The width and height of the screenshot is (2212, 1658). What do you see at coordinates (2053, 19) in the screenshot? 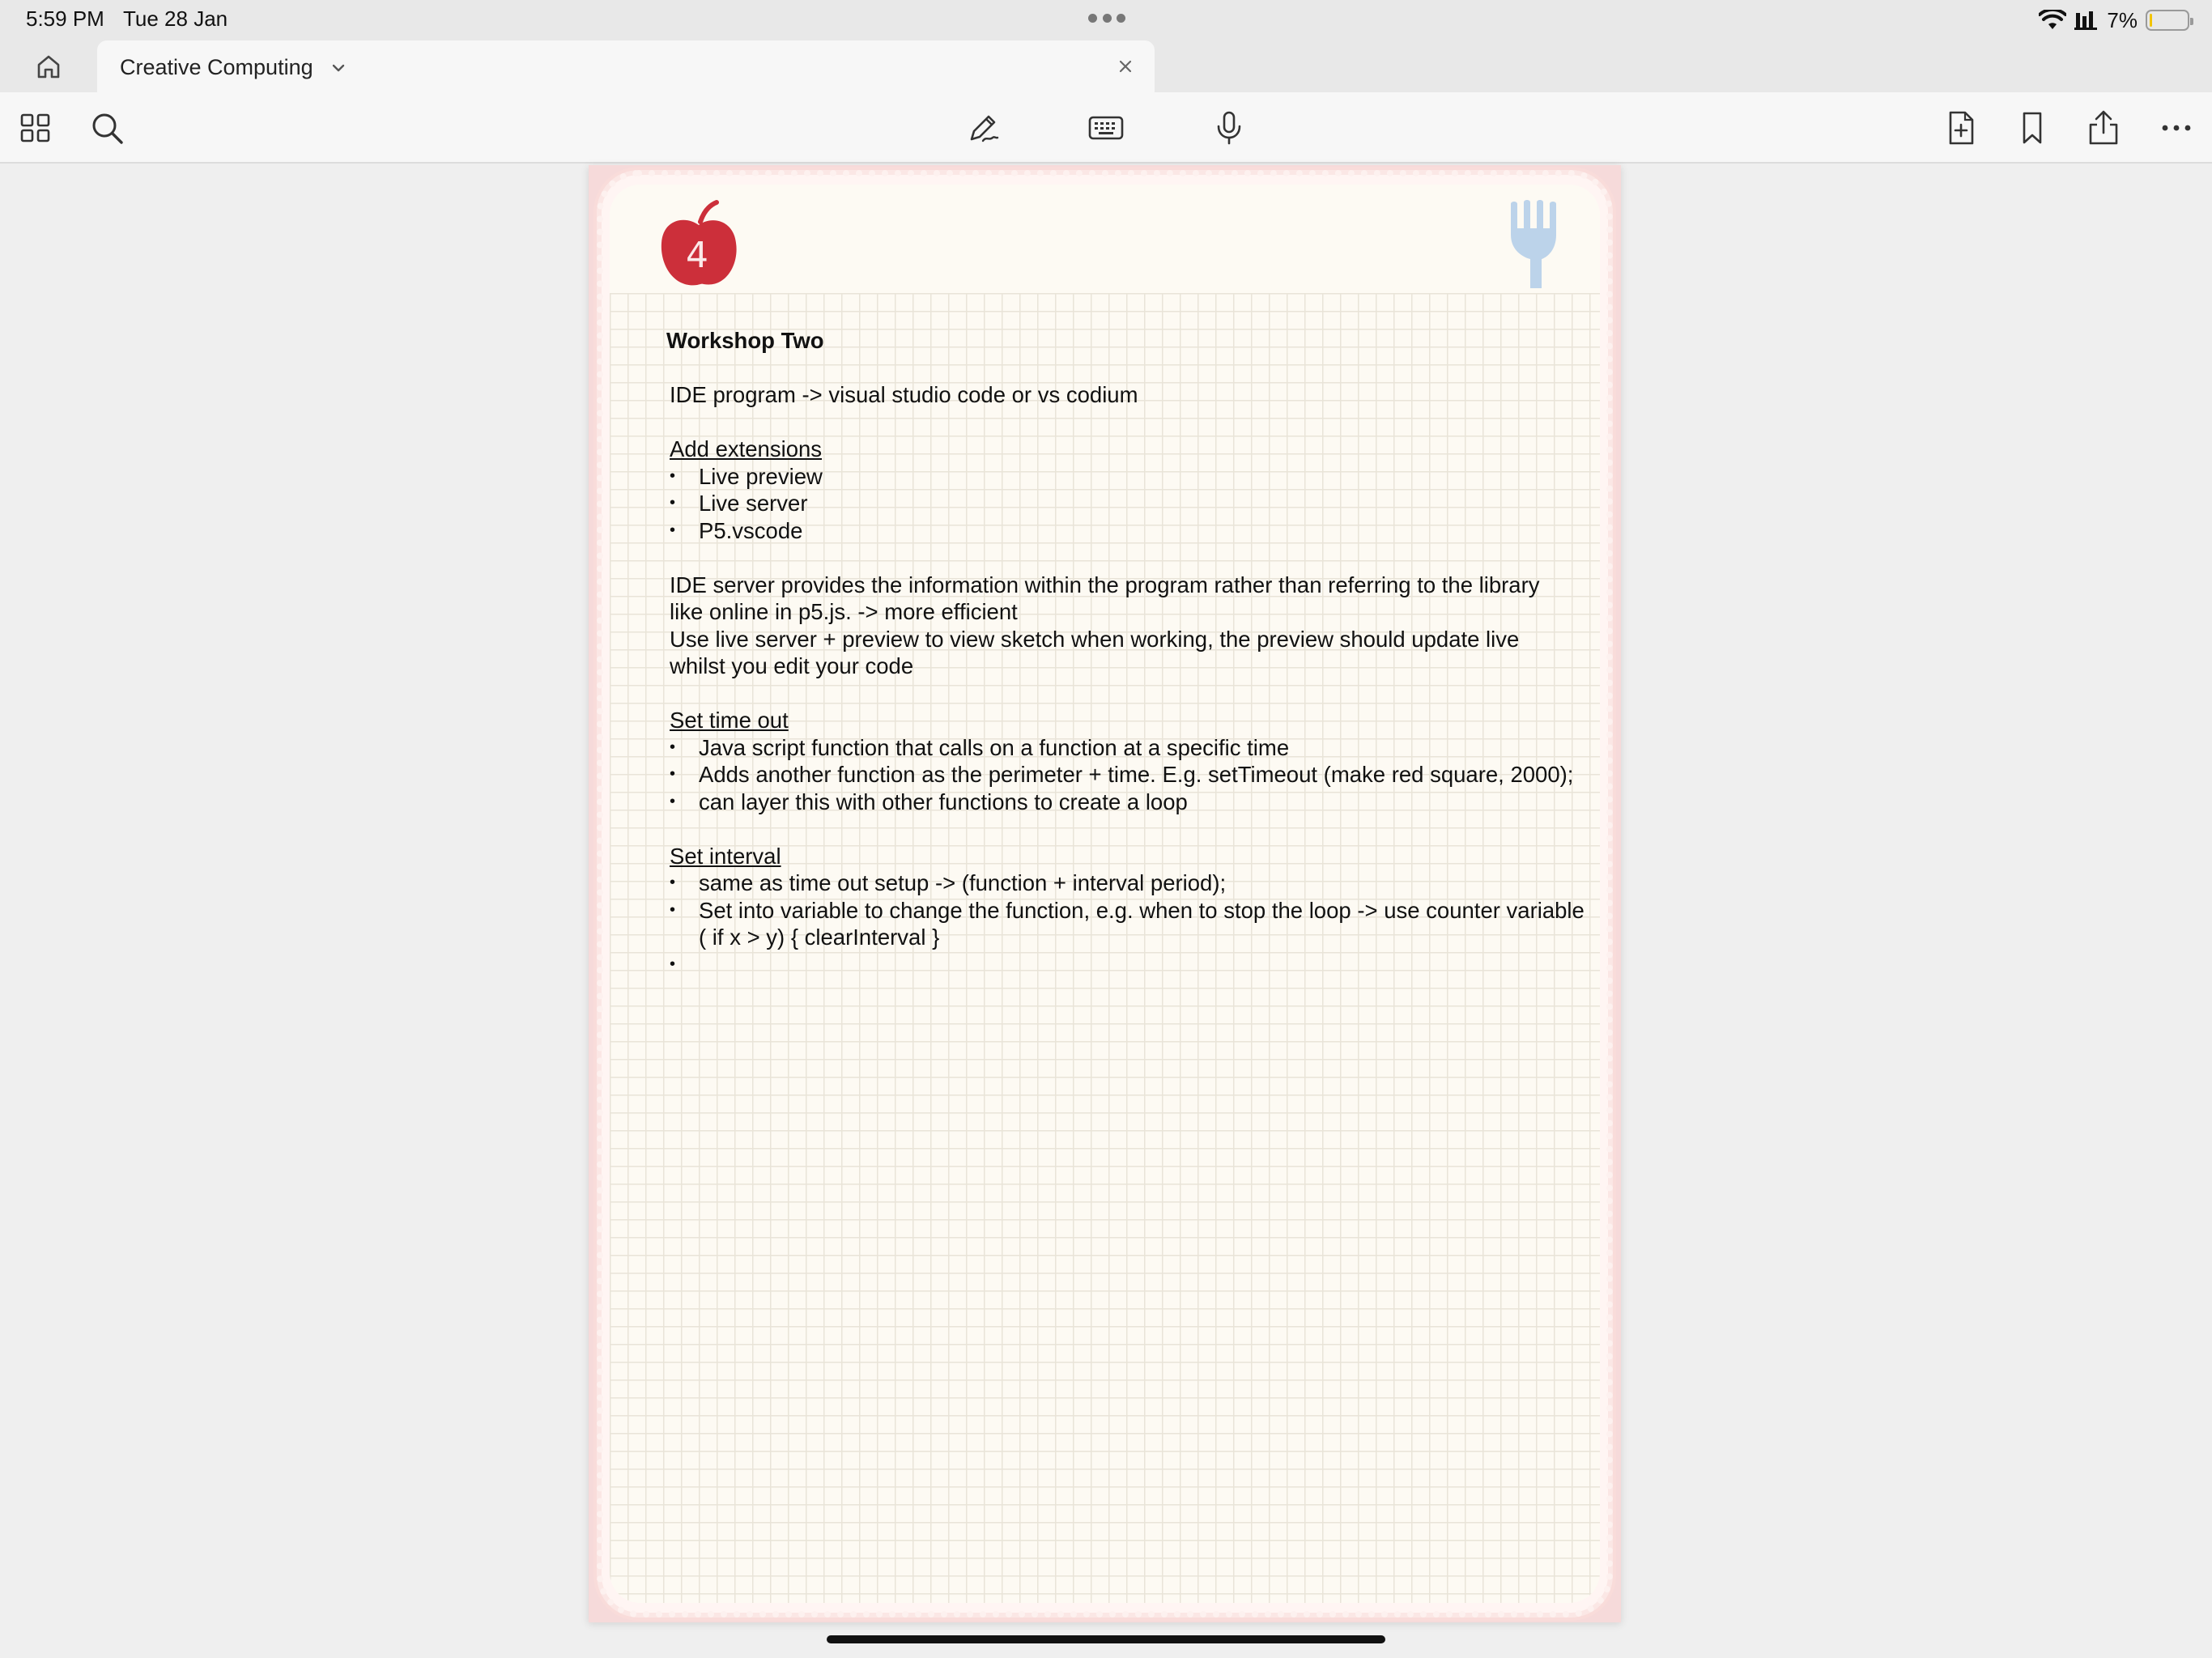
I see `wifi-icon` at bounding box center [2053, 19].